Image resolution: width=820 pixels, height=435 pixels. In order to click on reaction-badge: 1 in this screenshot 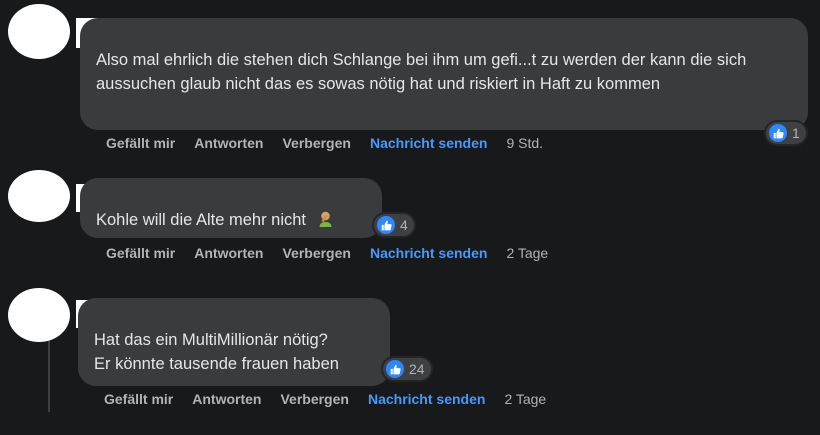, I will do `click(786, 133)`.